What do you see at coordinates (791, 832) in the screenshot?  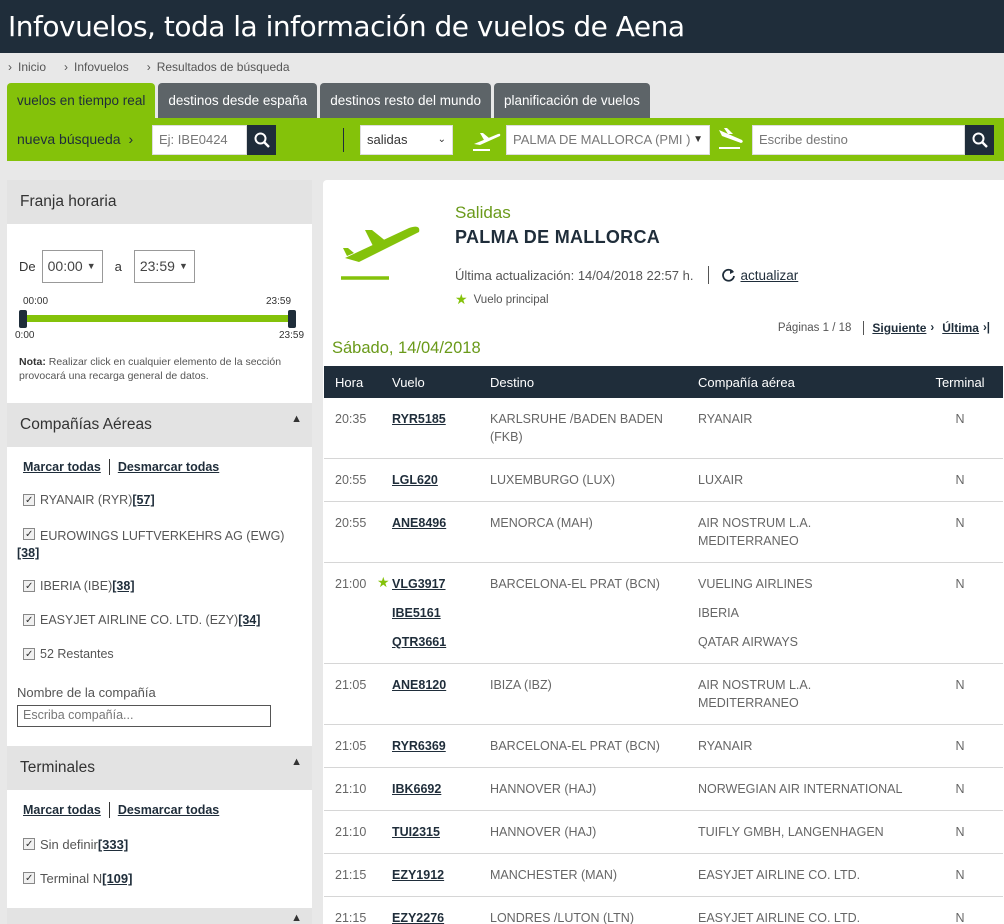 I see `flight-airline: TUIFLY GMBH, LANGENHAGEN` at bounding box center [791, 832].